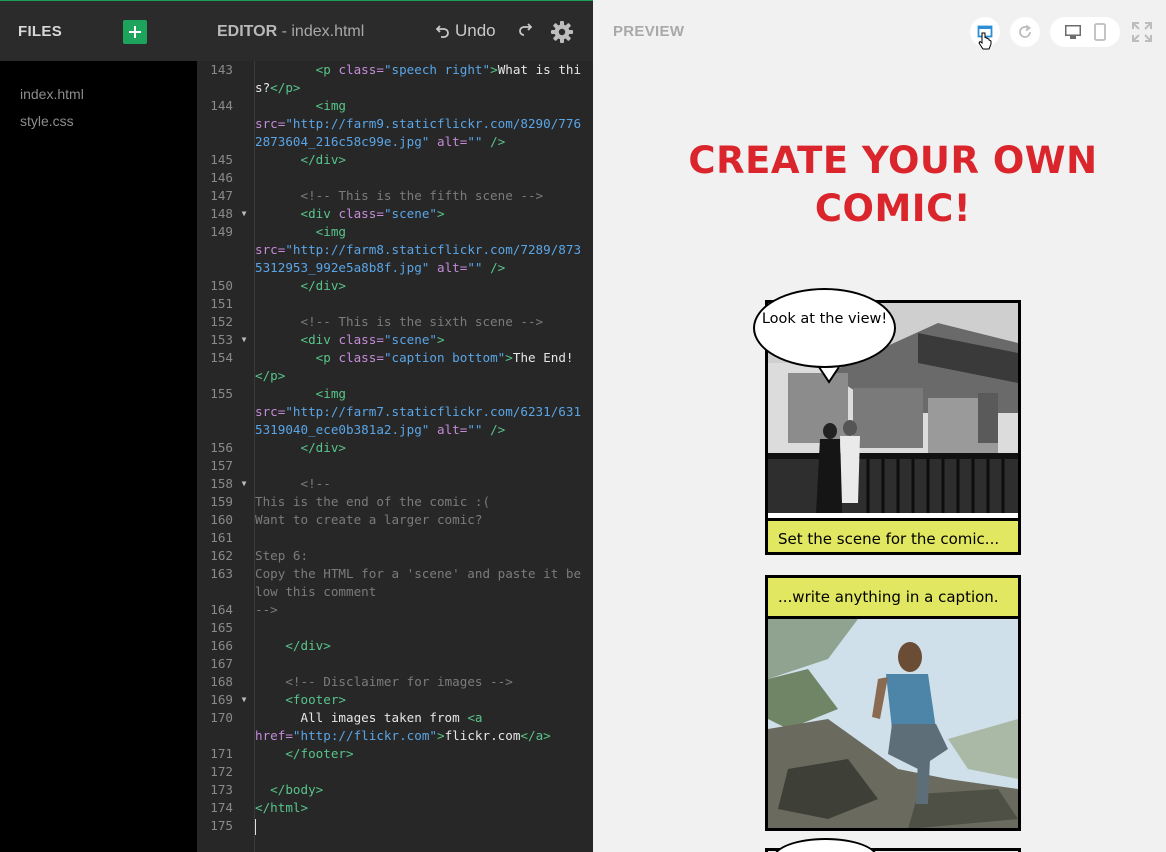 The width and height of the screenshot is (1166, 852). I want to click on code-line: 158 ▼ <!--, so click(395, 484).